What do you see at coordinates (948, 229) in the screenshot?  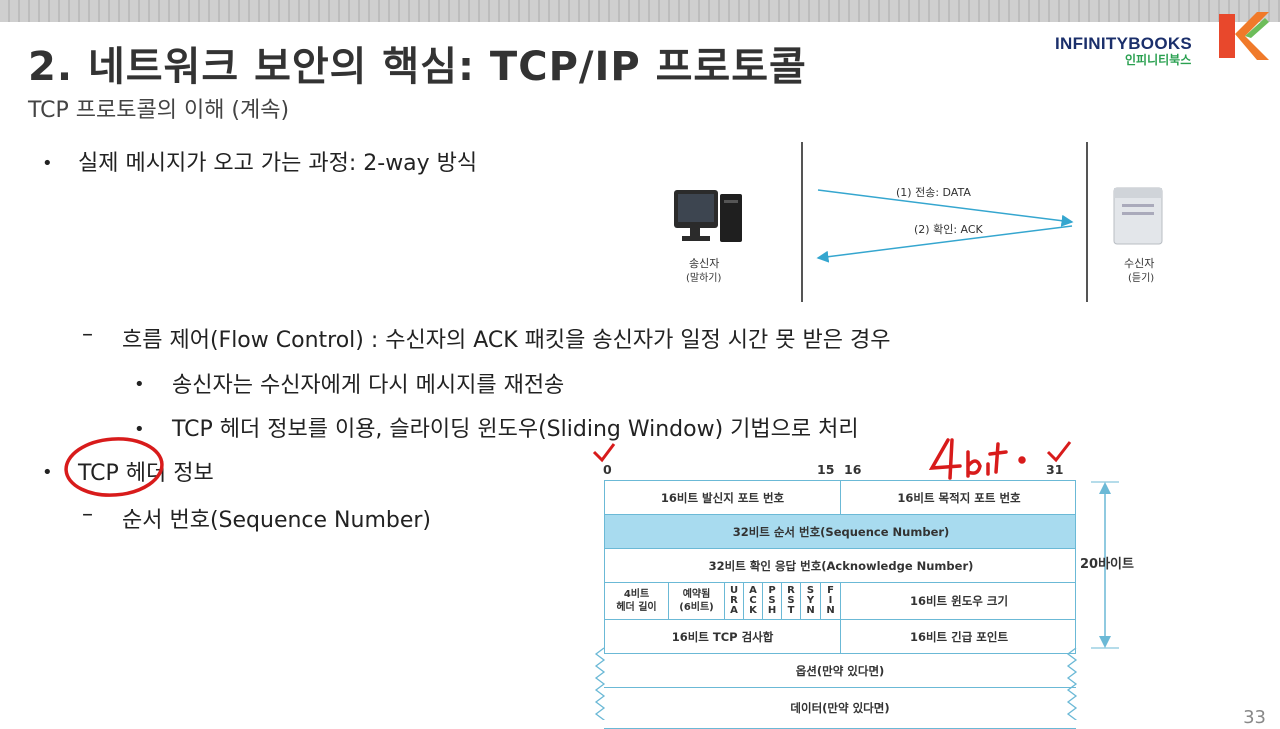 I see `arrow-label-ack: (2) 확인: ACK` at bounding box center [948, 229].